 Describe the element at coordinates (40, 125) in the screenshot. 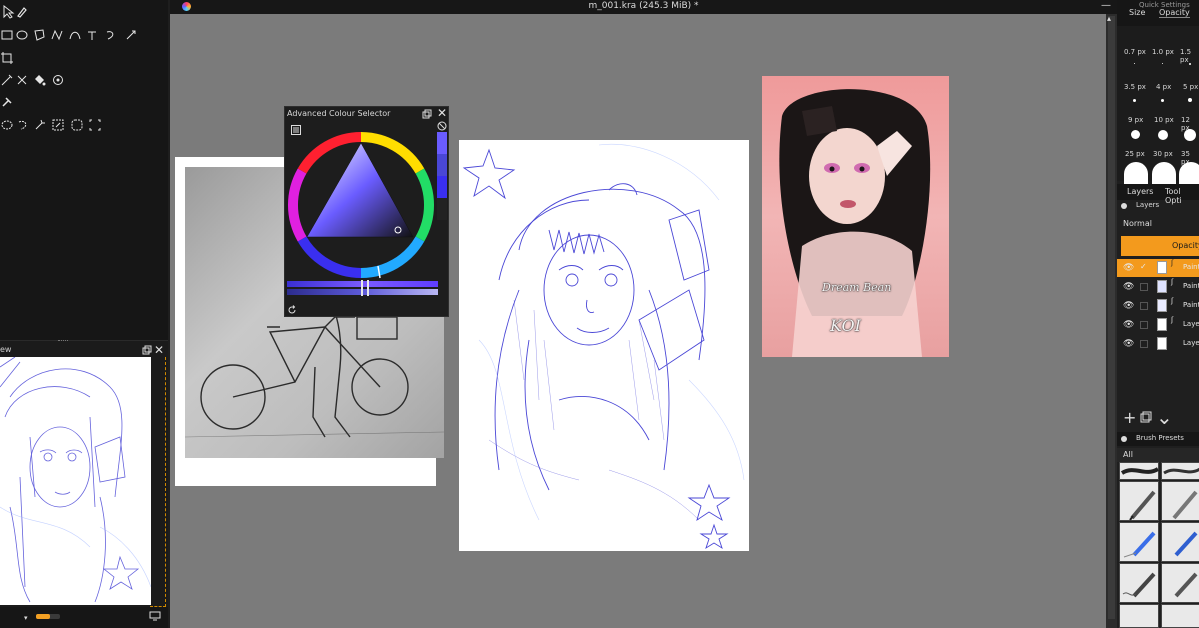

I see `contiguous-select-tool-icon` at that location.